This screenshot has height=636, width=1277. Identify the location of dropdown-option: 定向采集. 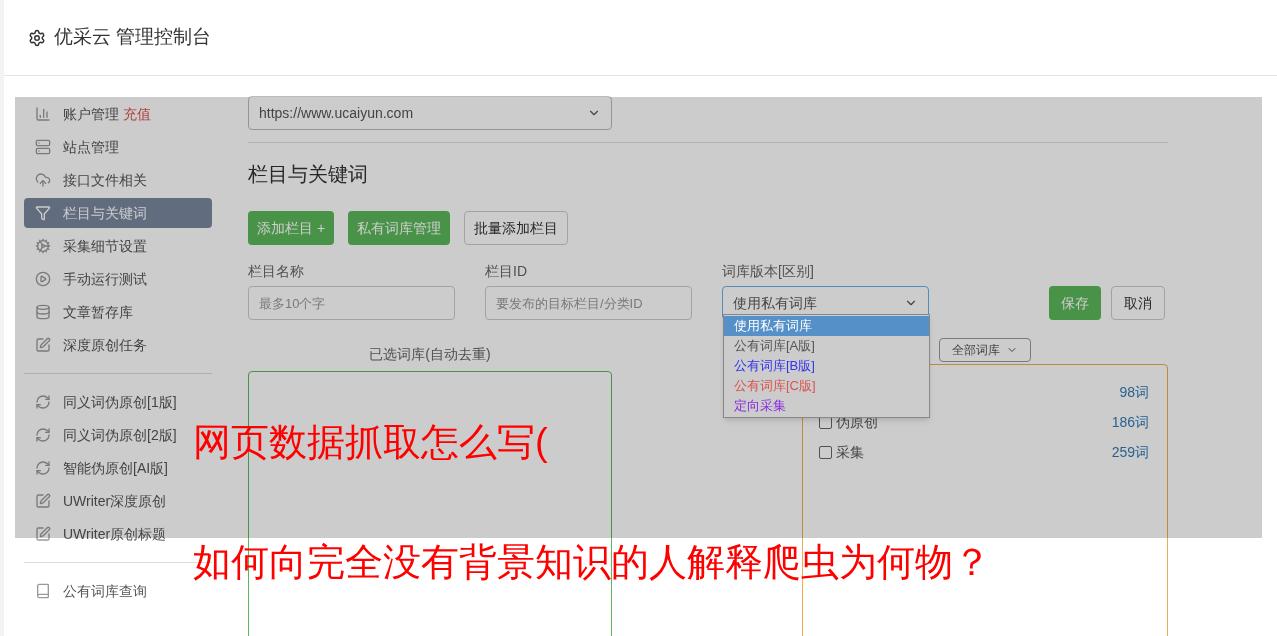
(826, 406).